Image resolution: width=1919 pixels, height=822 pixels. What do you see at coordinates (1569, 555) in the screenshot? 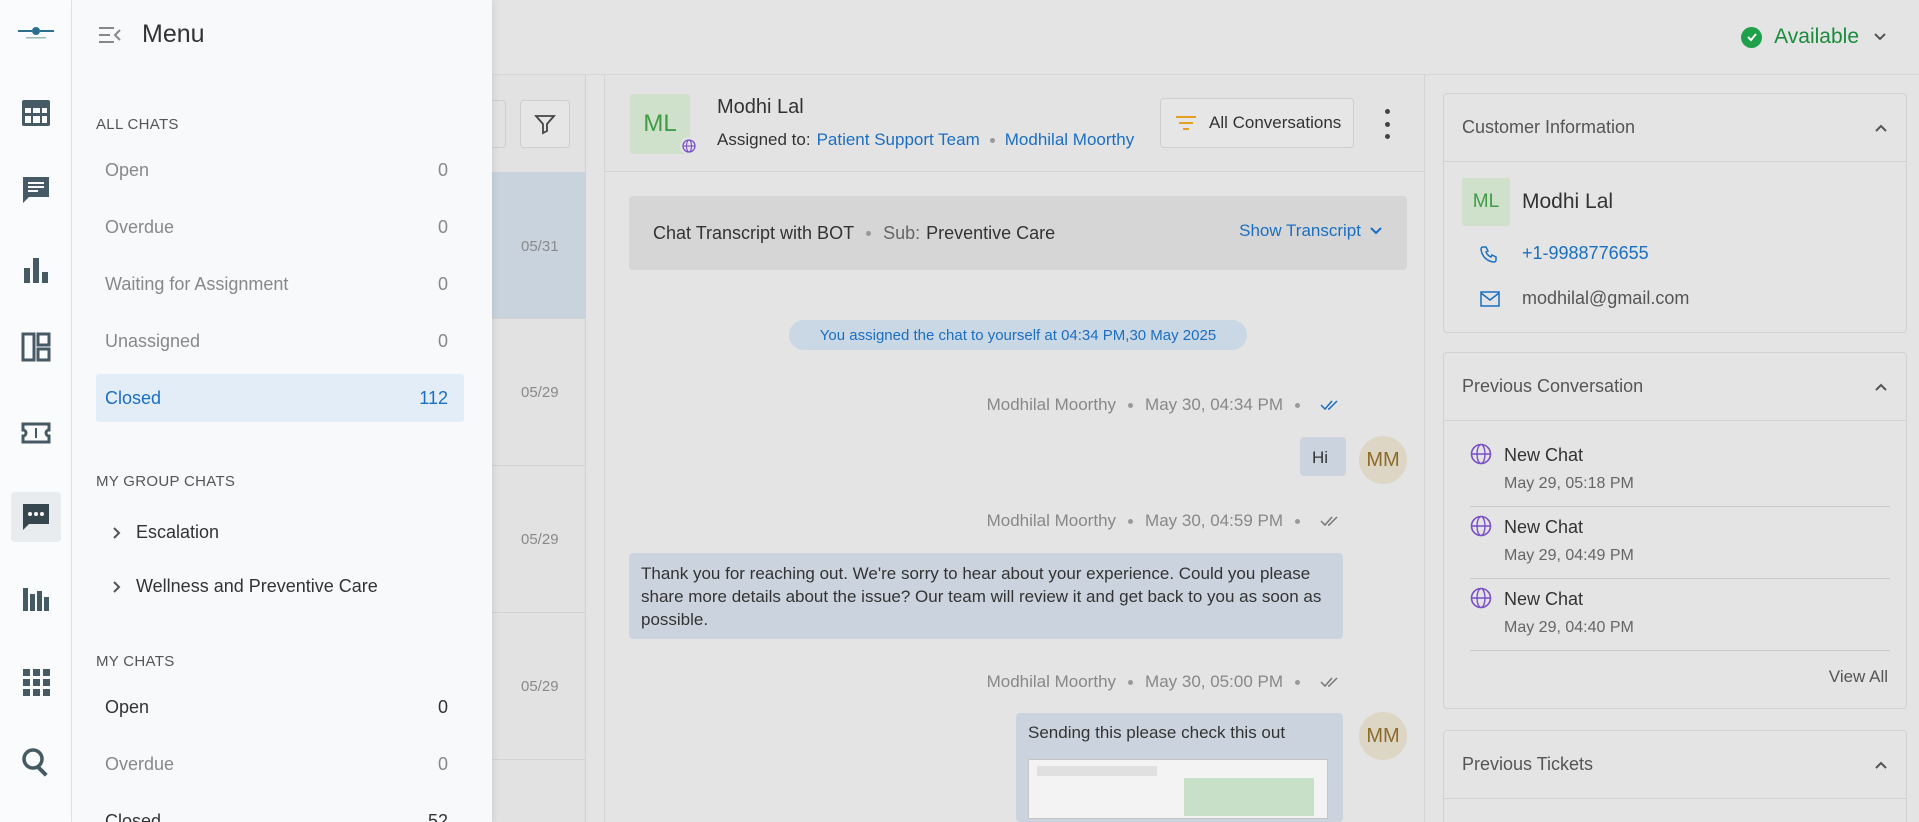
I see `conversation-time: May 29, 04:49 PM` at bounding box center [1569, 555].